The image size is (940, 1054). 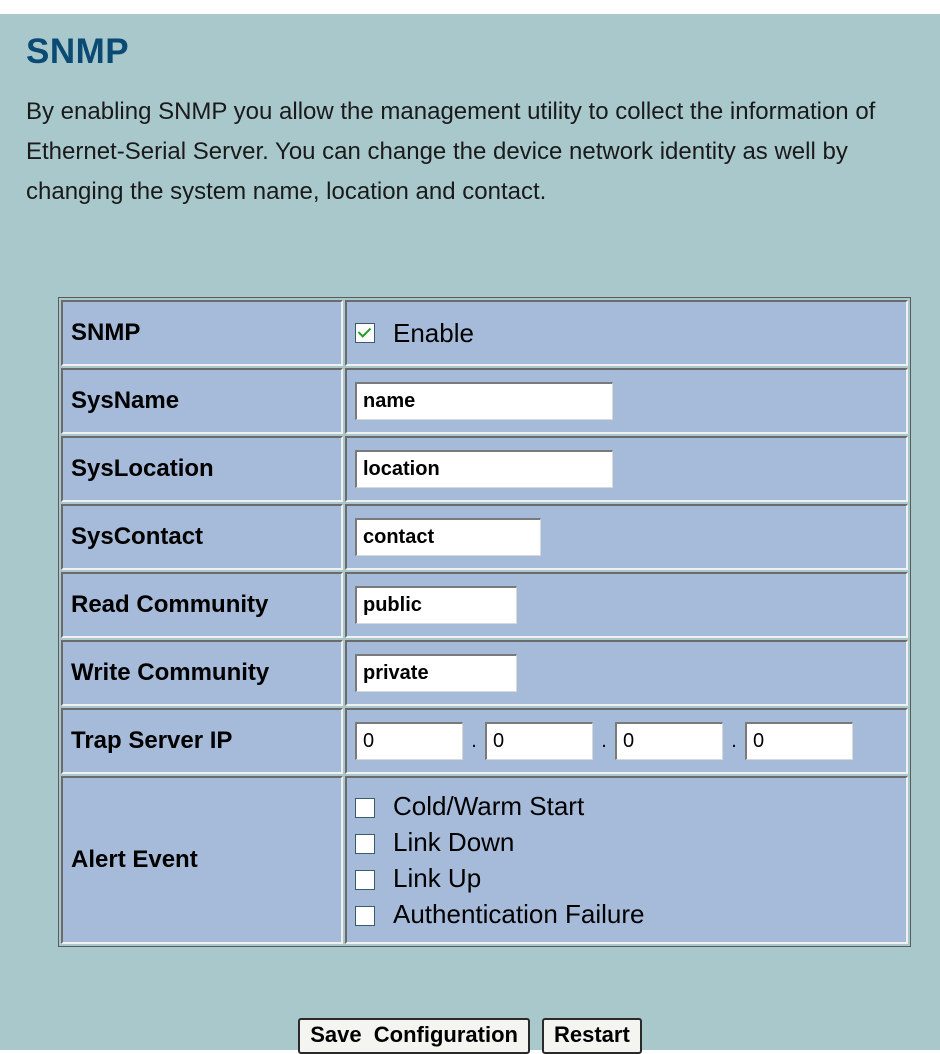 I want to click on row-read-community: Read Community public, so click(x=484, y=605).